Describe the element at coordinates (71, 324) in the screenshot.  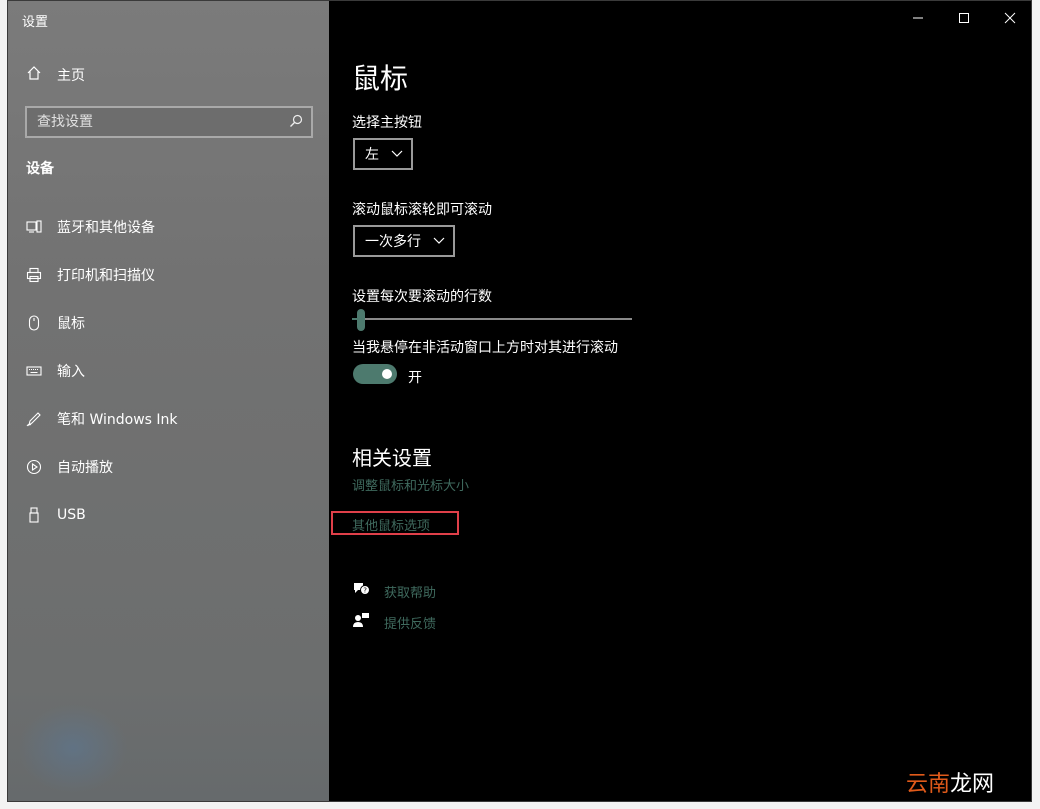
I see `sidebar-item-label: 鼠标` at that location.